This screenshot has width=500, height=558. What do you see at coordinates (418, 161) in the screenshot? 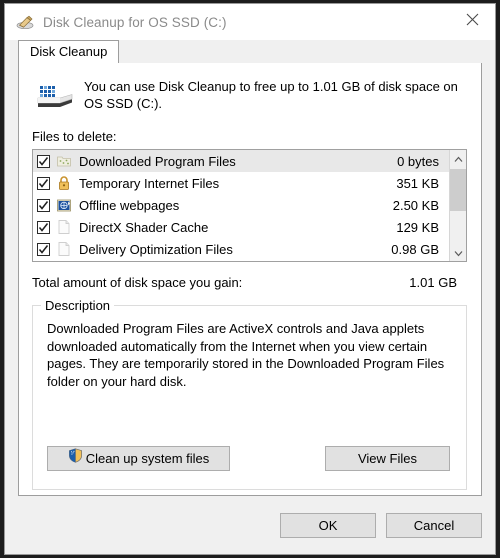
I see `list-item-size: 0 bytes` at bounding box center [418, 161].